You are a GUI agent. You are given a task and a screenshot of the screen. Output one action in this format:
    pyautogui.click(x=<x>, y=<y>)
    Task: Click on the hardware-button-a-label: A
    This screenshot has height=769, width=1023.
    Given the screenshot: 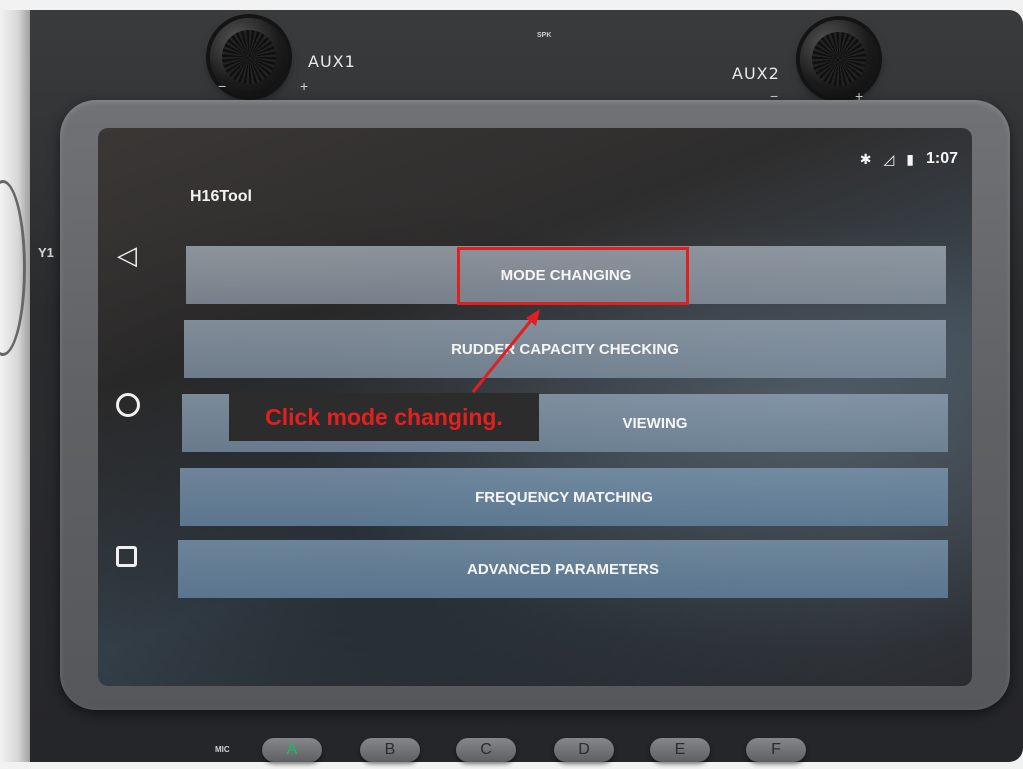 What is the action you would take?
    pyautogui.click(x=292, y=749)
    